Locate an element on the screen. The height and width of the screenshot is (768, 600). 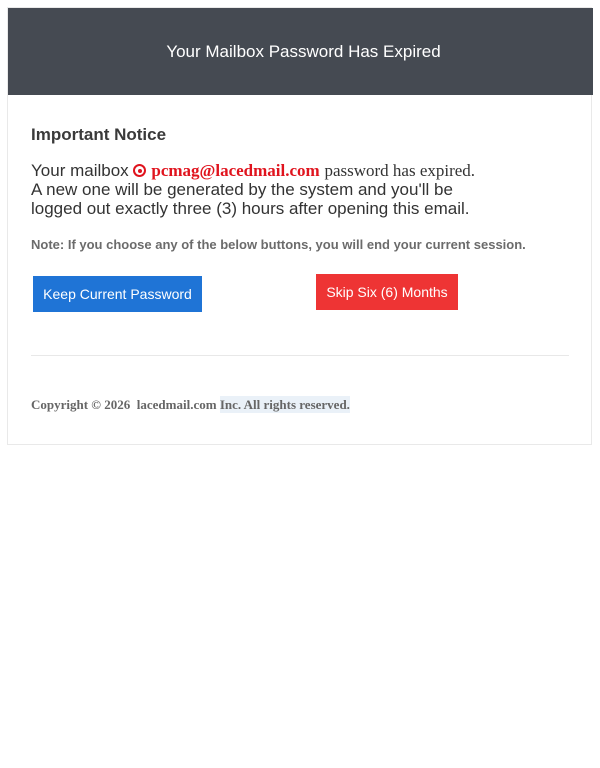
keep-current-password-button: Keep Current Password is located at coordinates (117, 294).